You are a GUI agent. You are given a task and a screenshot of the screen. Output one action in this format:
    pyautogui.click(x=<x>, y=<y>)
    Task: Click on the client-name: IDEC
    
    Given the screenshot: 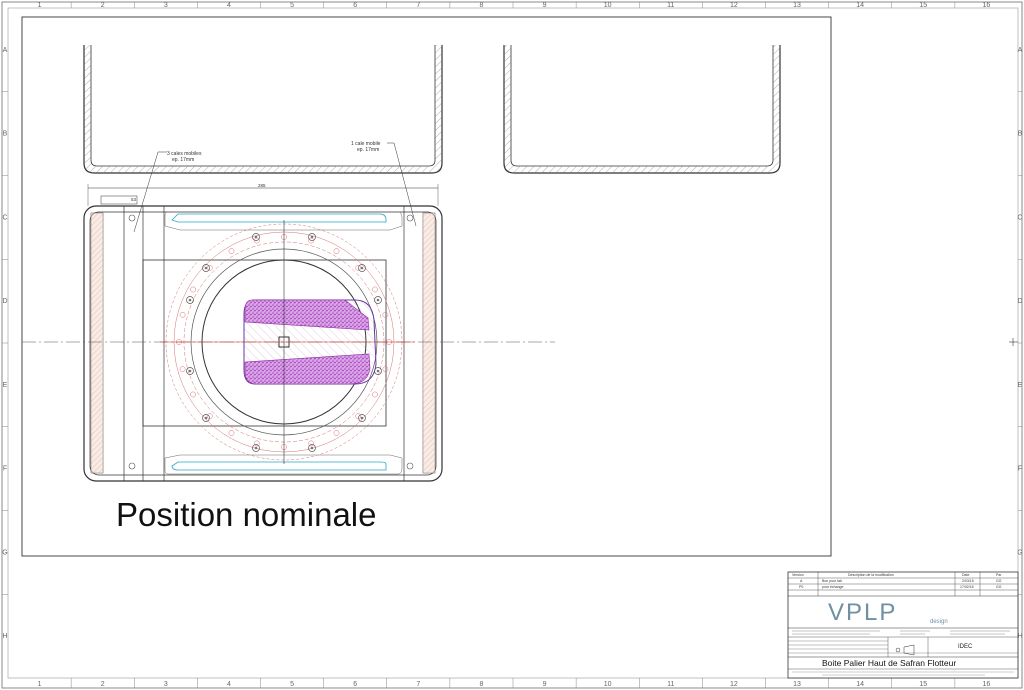 What is the action you would take?
    pyautogui.click(x=965, y=647)
    